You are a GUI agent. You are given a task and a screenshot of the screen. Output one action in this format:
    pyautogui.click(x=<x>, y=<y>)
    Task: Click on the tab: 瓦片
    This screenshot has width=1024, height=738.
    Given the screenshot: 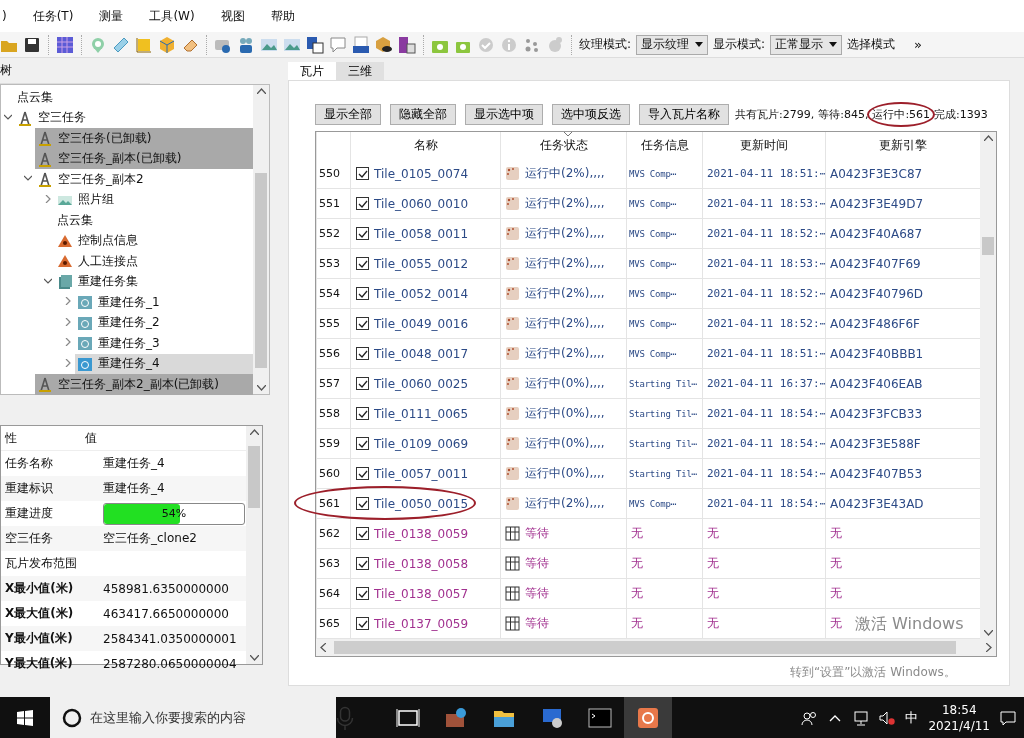 What is the action you would take?
    pyautogui.click(x=312, y=71)
    